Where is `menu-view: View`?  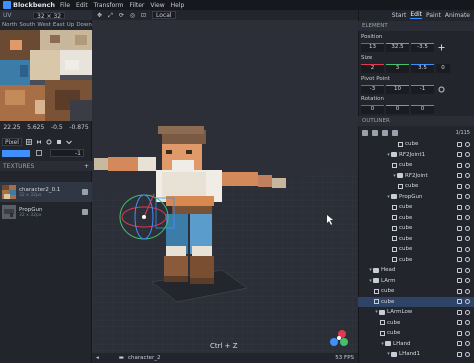 menu-view: View is located at coordinates (157, 5).